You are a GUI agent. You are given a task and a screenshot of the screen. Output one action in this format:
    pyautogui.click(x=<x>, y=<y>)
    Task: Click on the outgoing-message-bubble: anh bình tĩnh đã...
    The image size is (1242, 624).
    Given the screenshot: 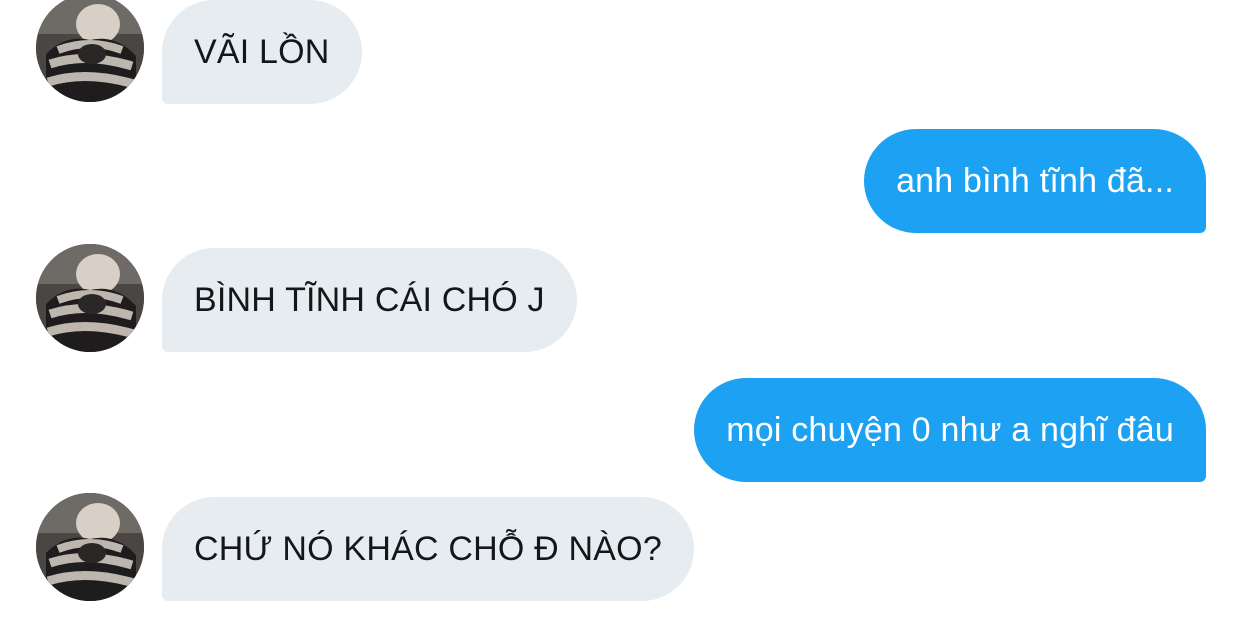 What is the action you would take?
    pyautogui.click(x=1035, y=181)
    